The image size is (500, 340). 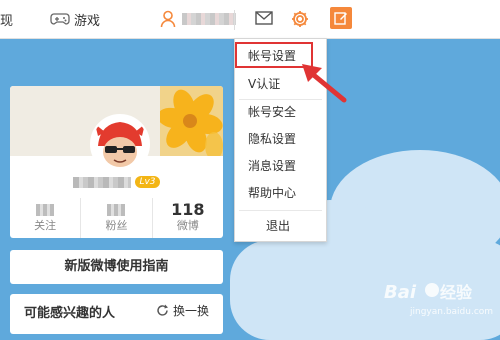 I want to click on svg-text: jingyan.baidu.com, so click(x=451, y=312).